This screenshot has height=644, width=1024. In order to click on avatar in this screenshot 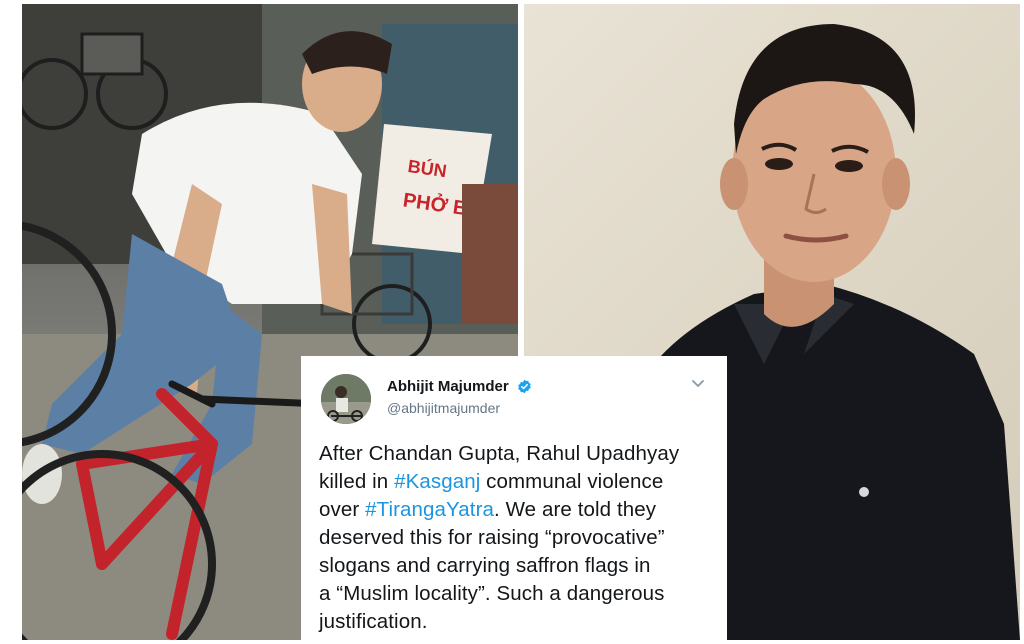, I will do `click(346, 399)`.